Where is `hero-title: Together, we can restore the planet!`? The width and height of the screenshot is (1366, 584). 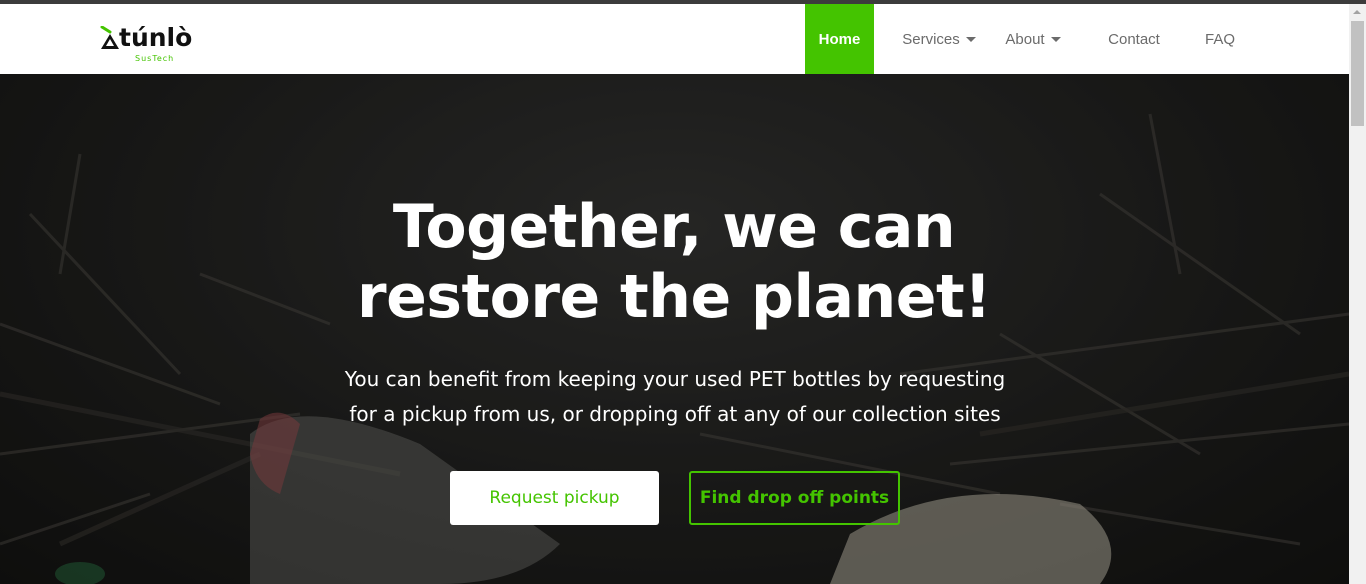
hero-title: Together, we can restore the planet! is located at coordinates (674, 262).